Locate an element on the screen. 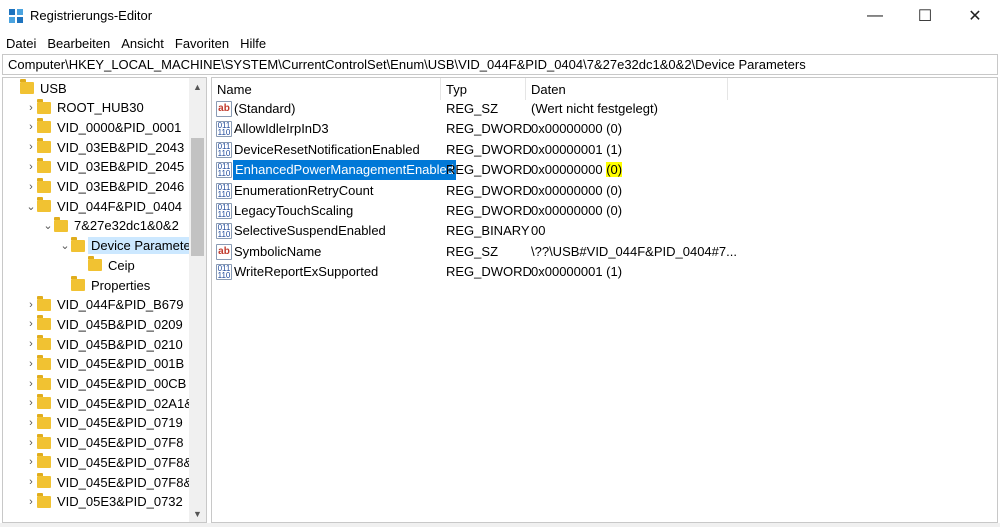 This screenshot has width=1000, height=527. value-type: REG_SZ is located at coordinates (472, 108).